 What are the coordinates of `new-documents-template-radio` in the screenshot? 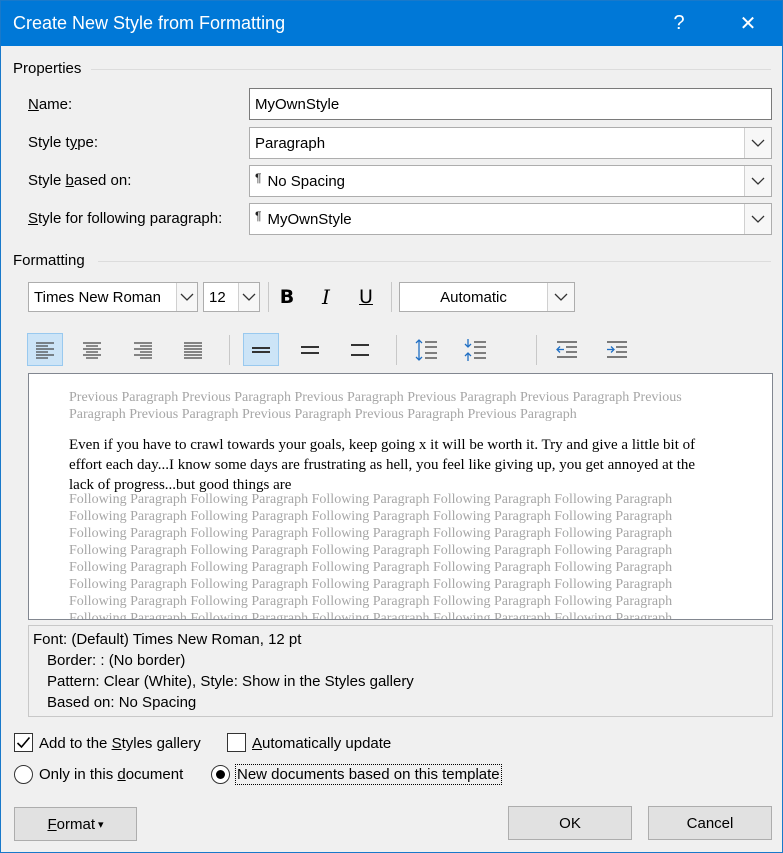 It's located at (220, 774).